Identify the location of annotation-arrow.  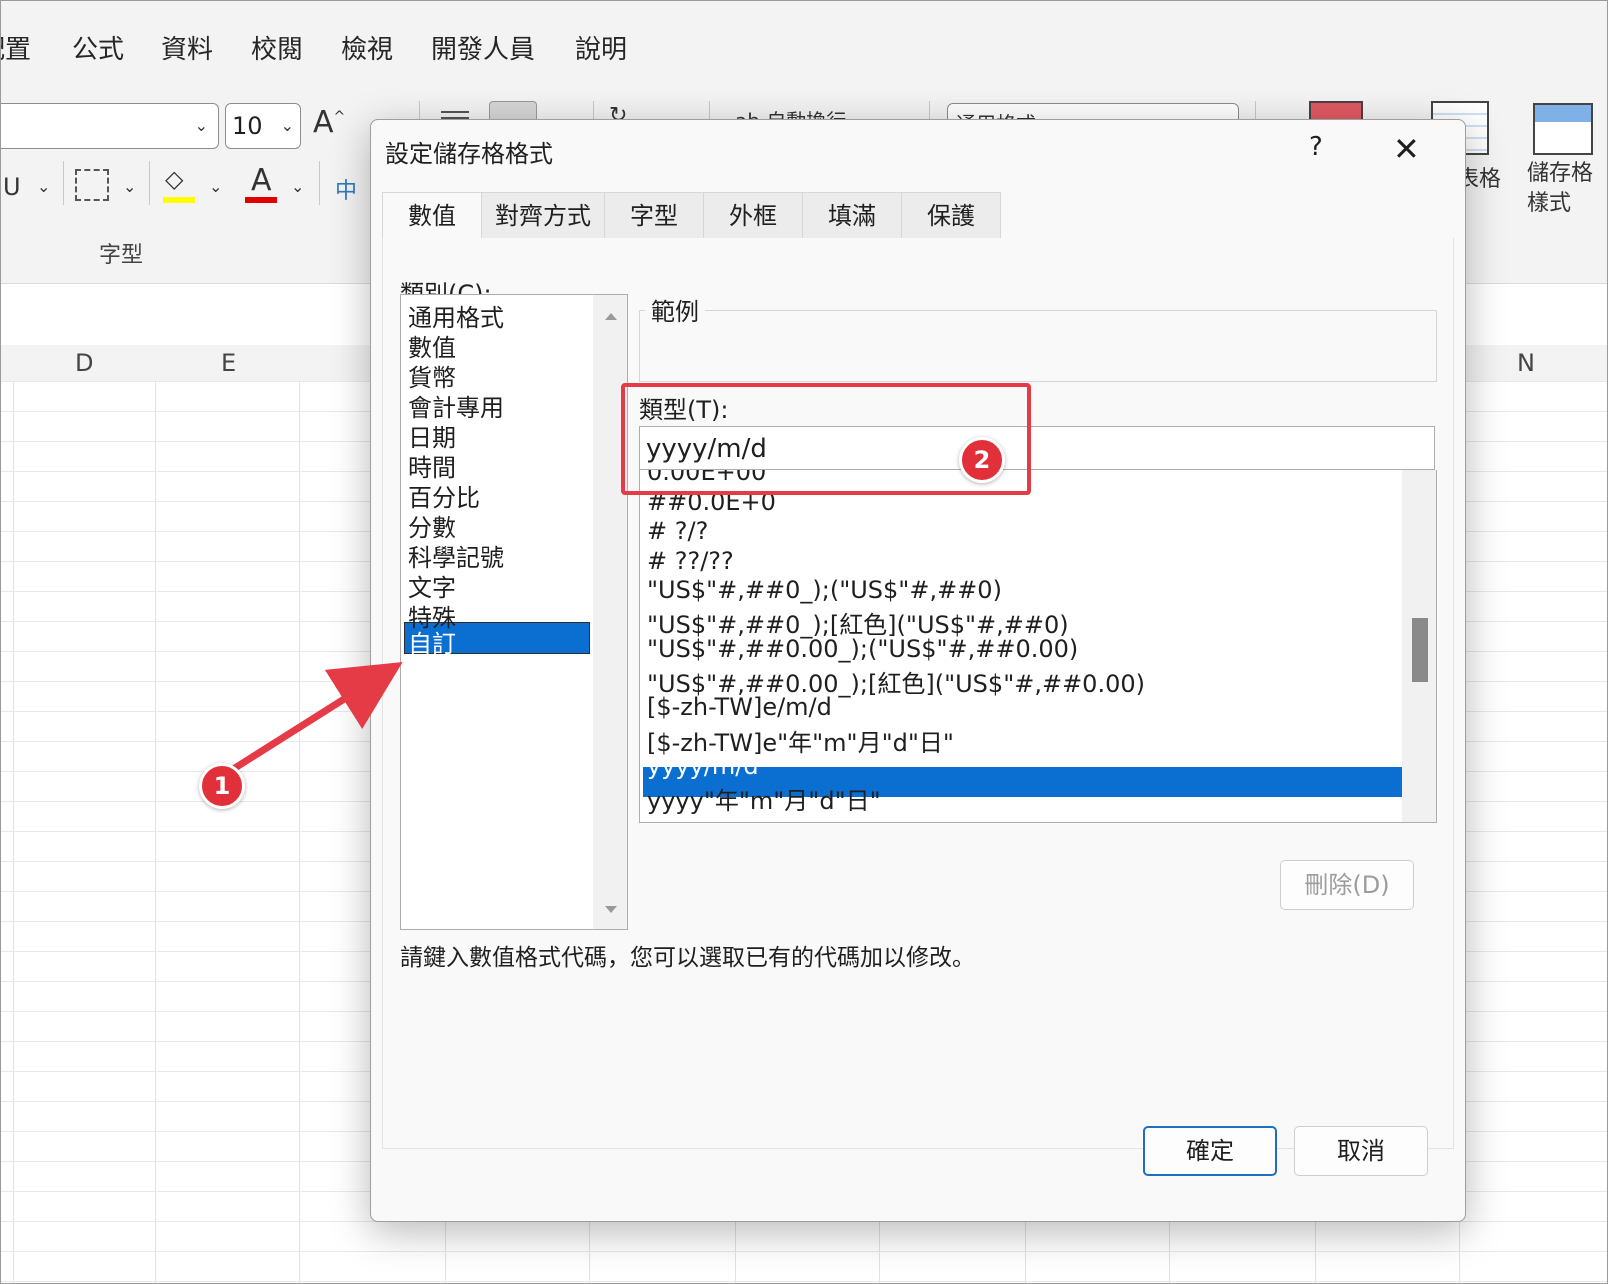
(313, 719).